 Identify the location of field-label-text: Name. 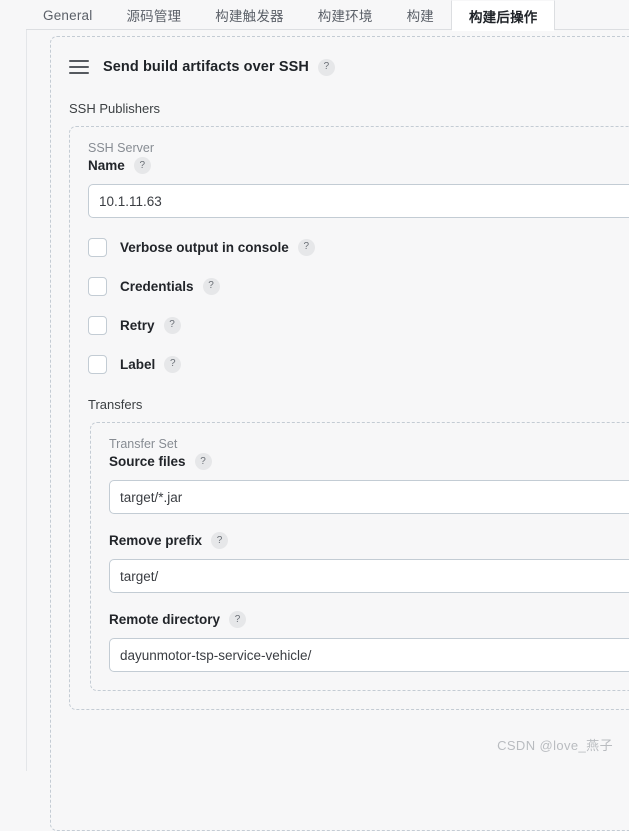
(106, 165).